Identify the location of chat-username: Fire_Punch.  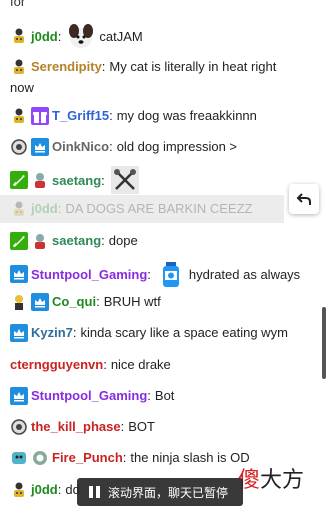
(87, 457).